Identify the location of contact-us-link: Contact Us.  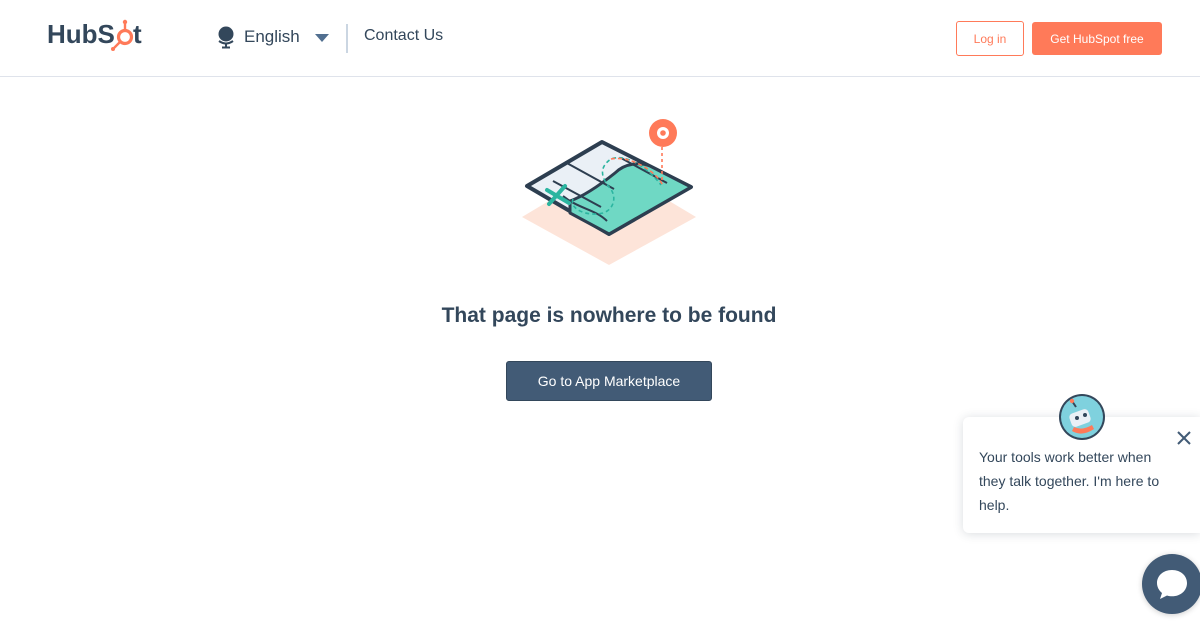
(403, 36).